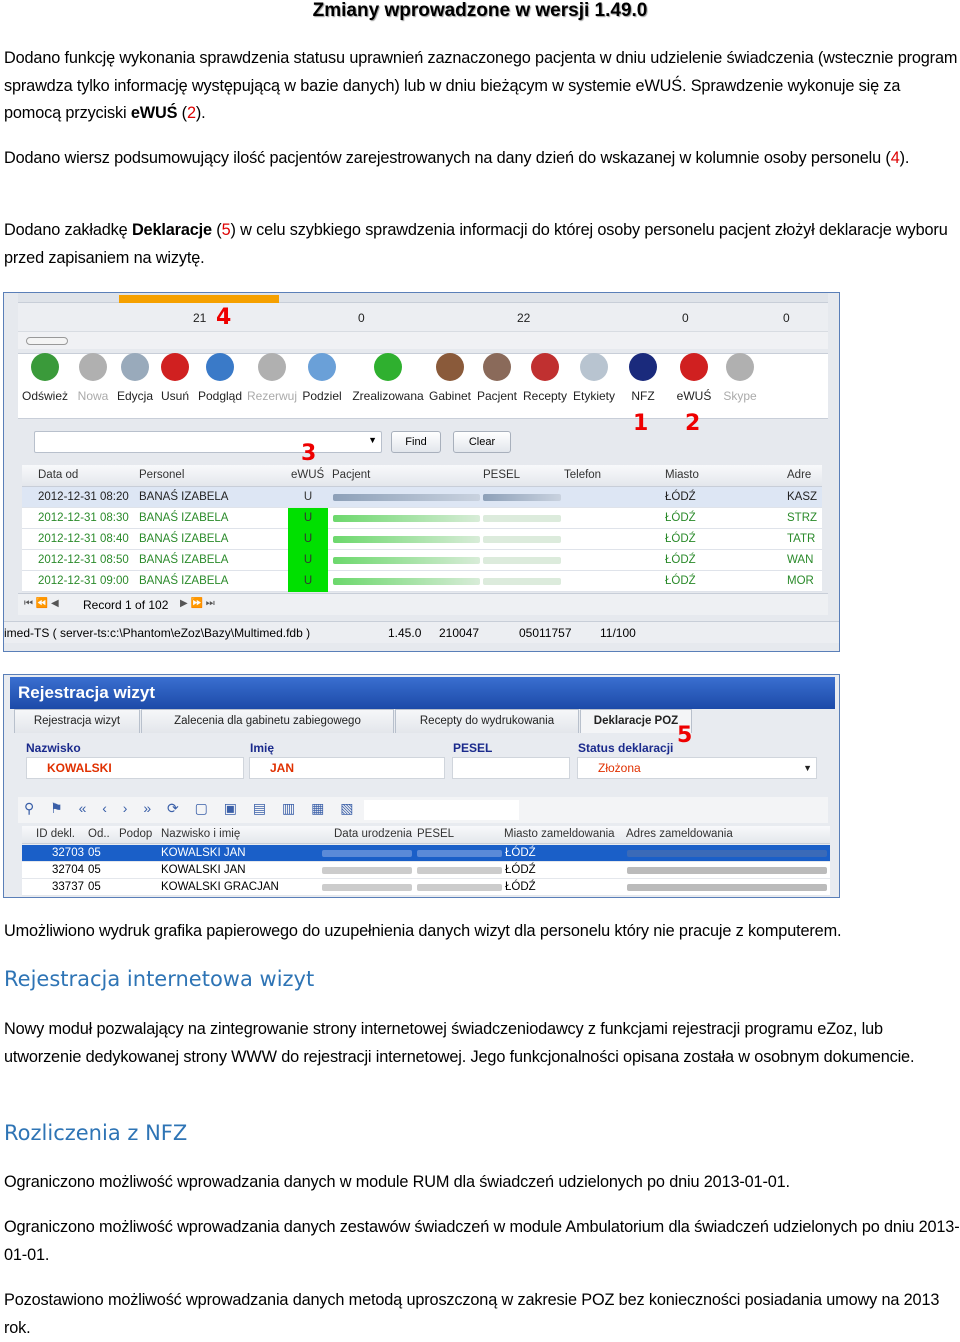 The height and width of the screenshot is (1342, 960). Describe the element at coordinates (226, 230) in the screenshot. I see `marker-ref: 5` at that location.